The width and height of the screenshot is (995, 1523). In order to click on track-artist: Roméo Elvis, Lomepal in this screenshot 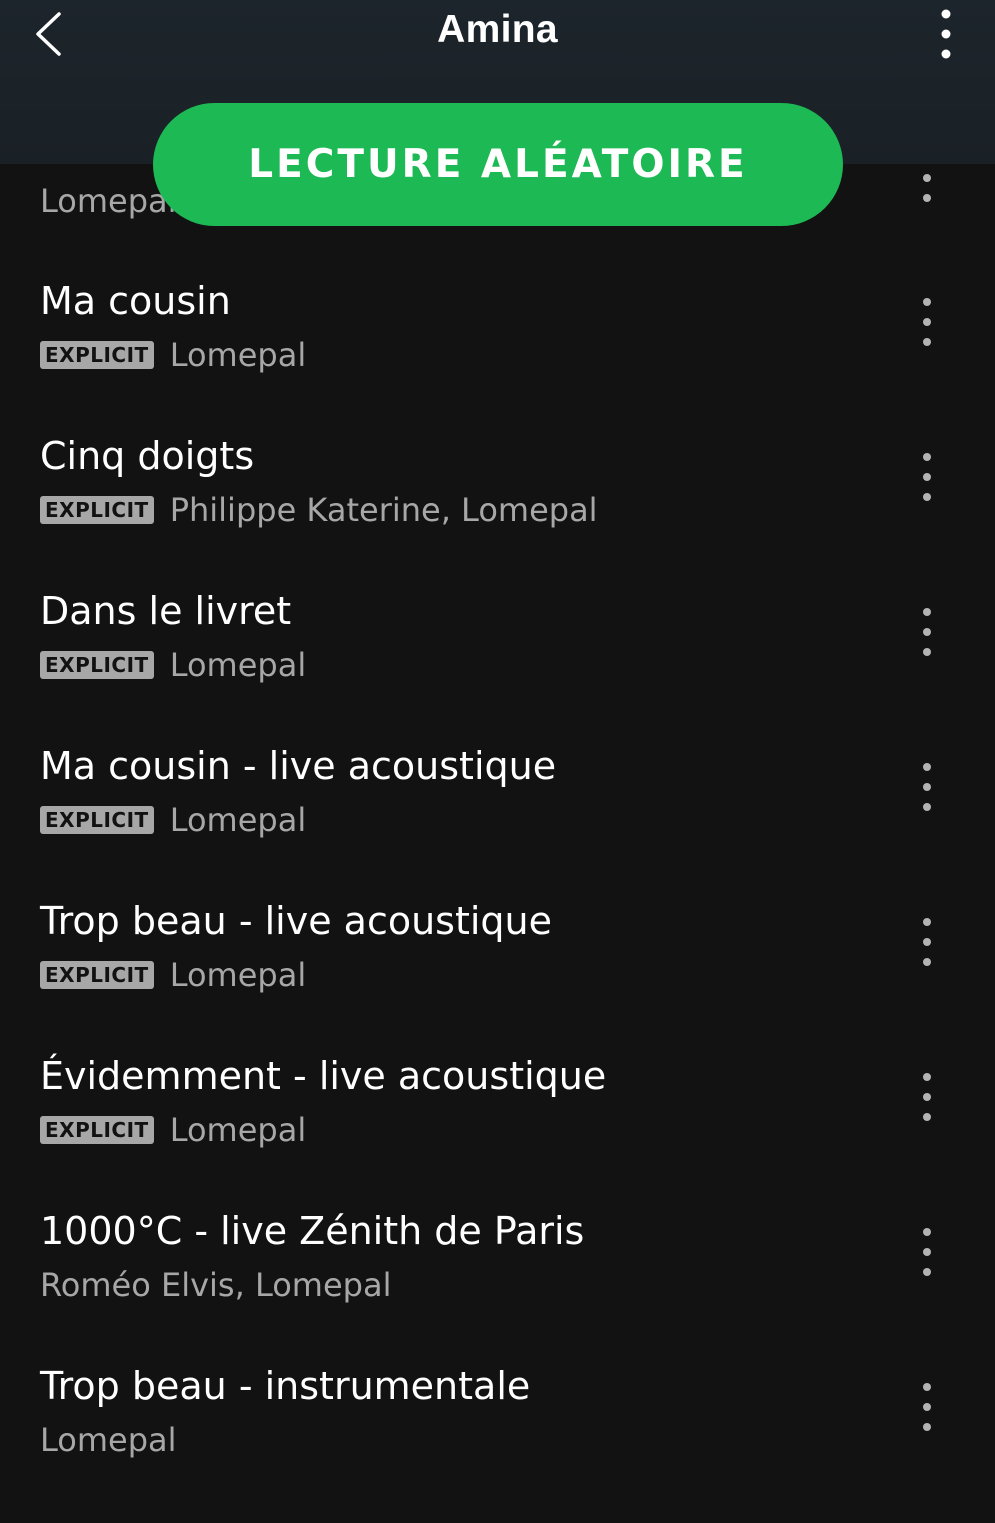, I will do `click(216, 1285)`.